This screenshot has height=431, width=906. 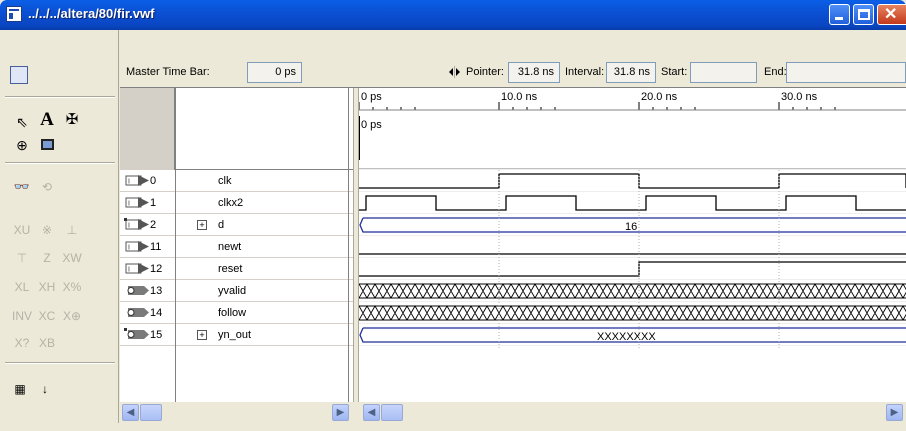 What do you see at coordinates (274, 72) in the screenshot?
I see `master-time-bar-value: 0 ps` at bounding box center [274, 72].